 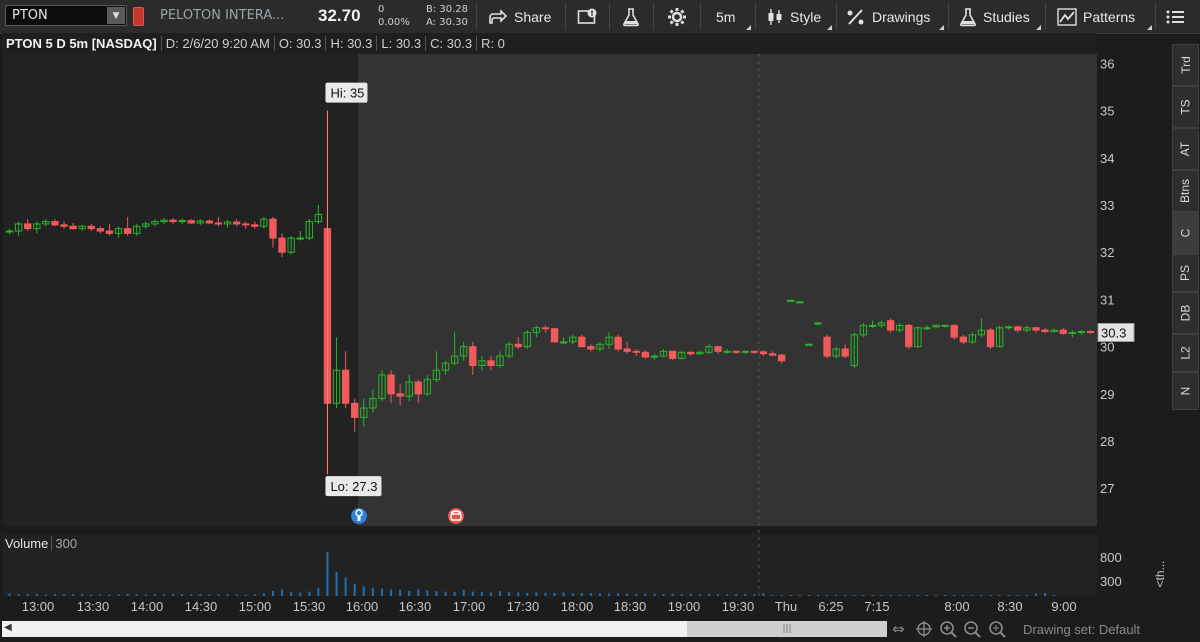 I want to click on symbol-input: PTON ▼, so click(x=66, y=15).